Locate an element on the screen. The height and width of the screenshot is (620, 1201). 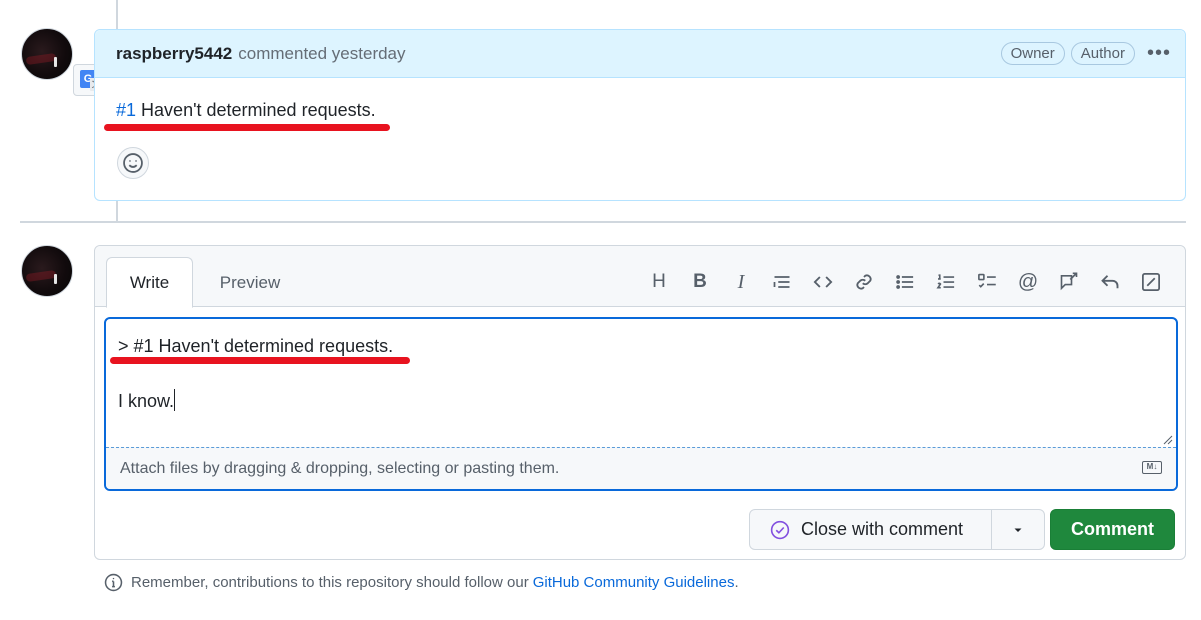
comment-button: Comment is located at coordinates (1112, 529).